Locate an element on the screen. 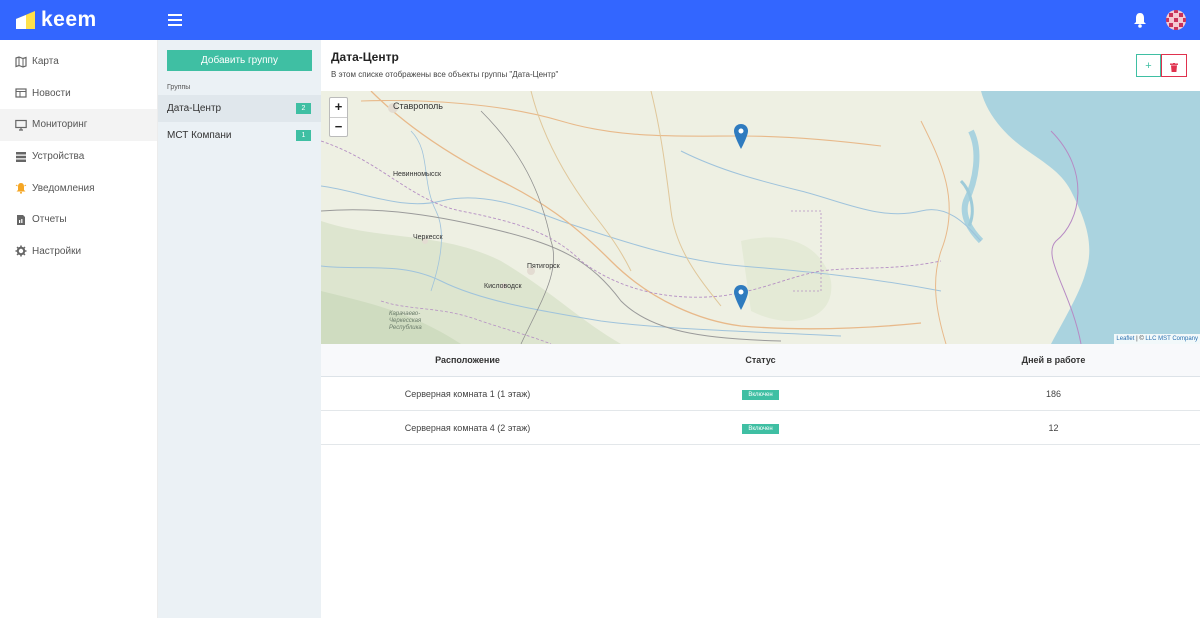  logo: keem is located at coordinates (56, 20).